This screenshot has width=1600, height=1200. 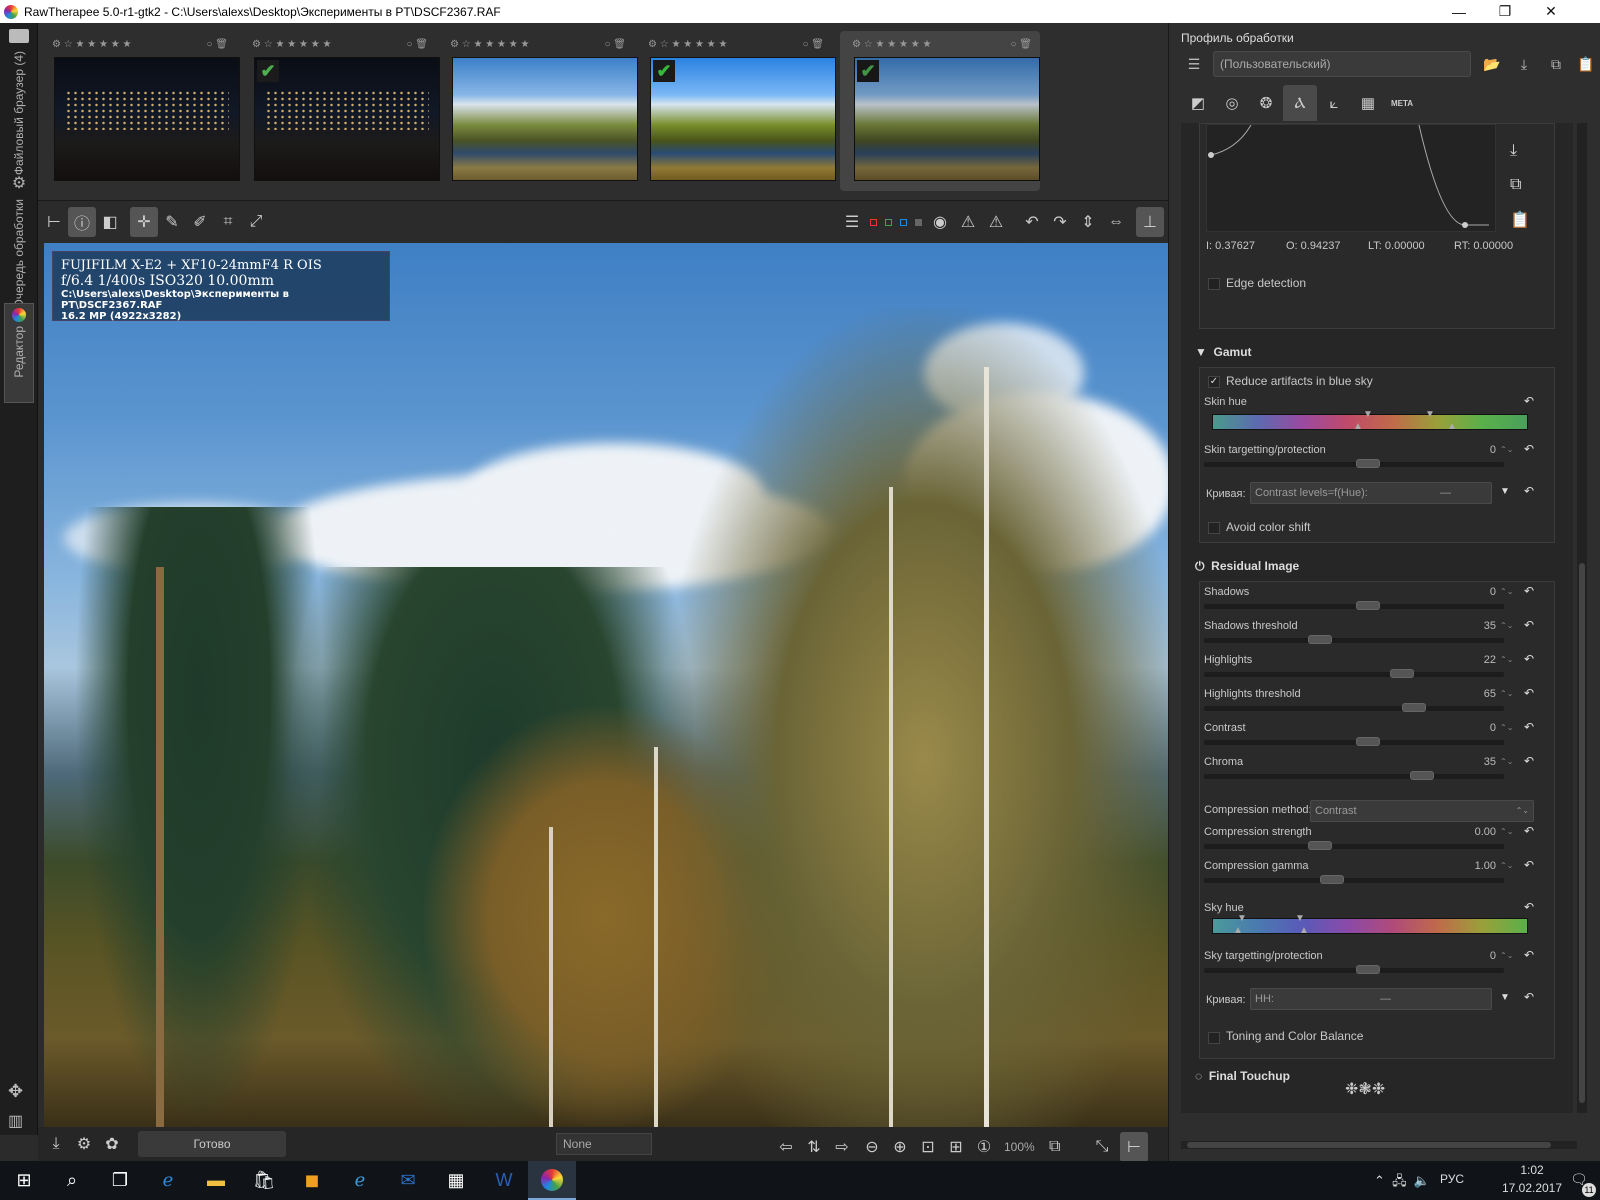 What do you see at coordinates (968, 222) in the screenshot?
I see `shadow-clip-warning-icon: ⚠` at bounding box center [968, 222].